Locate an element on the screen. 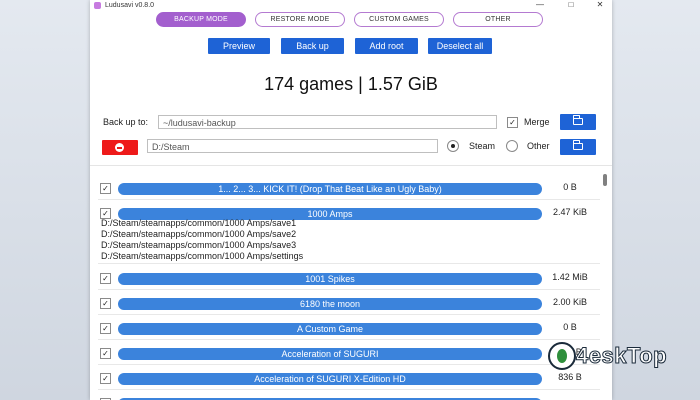  browse-backup-folder-button is located at coordinates (578, 122).